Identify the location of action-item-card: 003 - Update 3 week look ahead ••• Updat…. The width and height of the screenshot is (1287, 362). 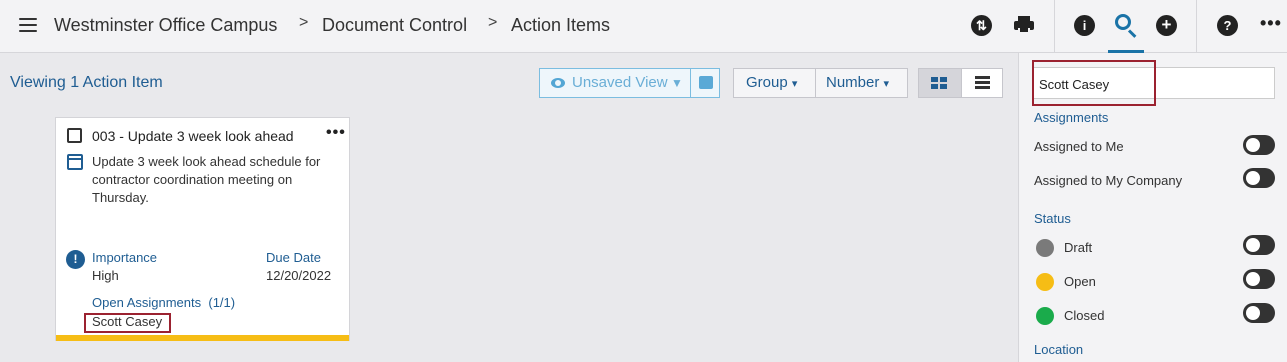
(202, 229).